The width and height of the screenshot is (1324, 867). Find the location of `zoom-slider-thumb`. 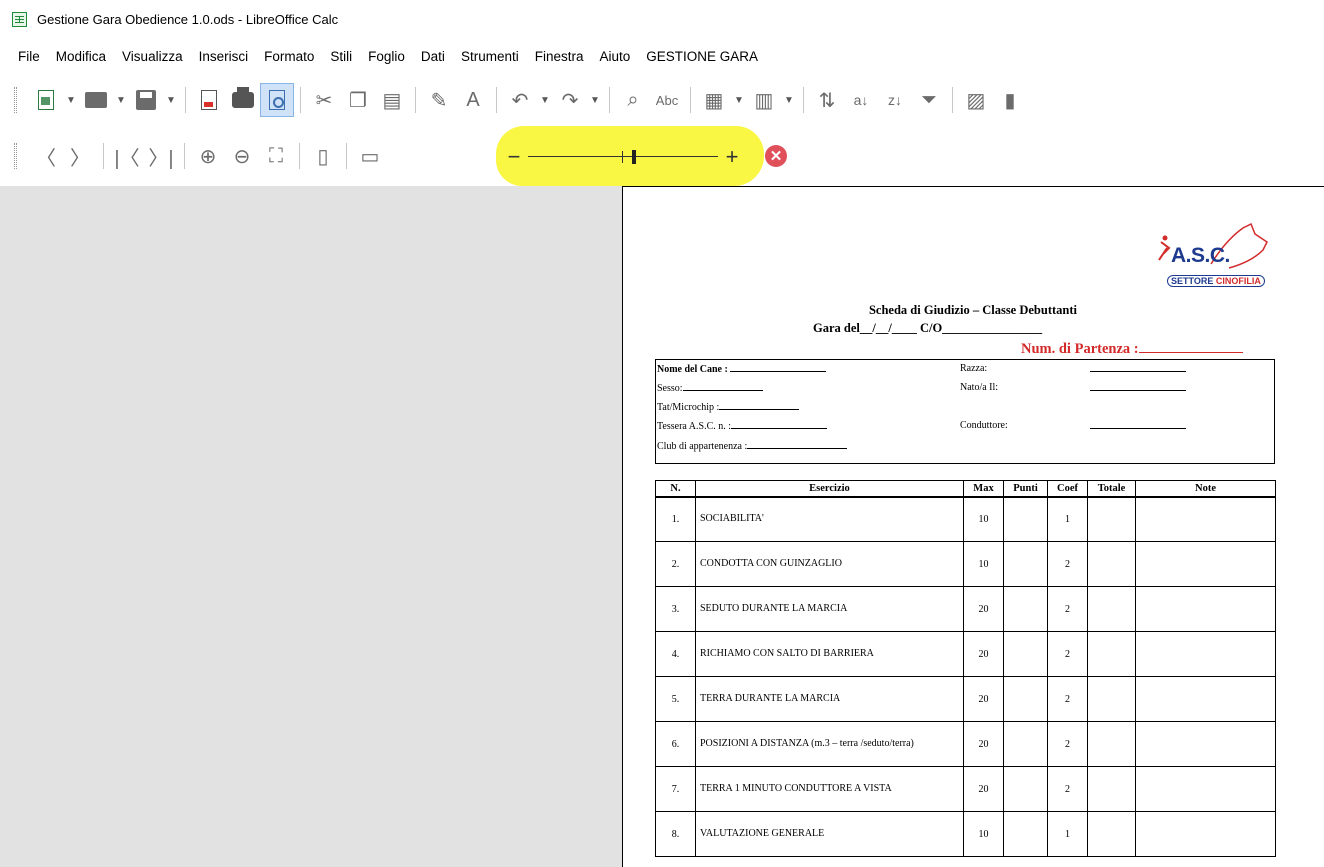

zoom-slider-thumb is located at coordinates (634, 157).